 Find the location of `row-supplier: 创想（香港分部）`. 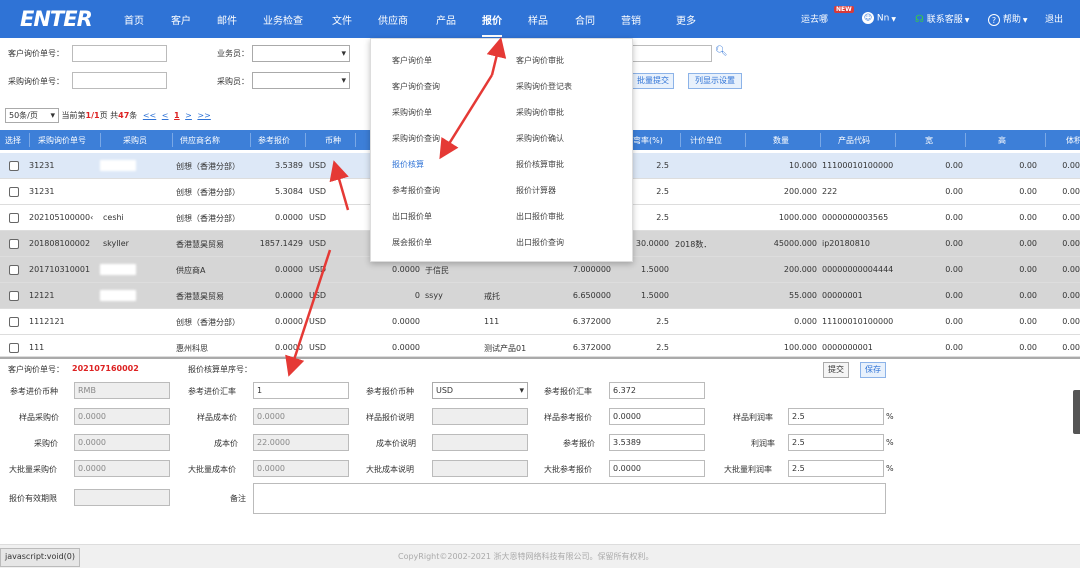

row-supplier: 创想（香港分部） is located at coordinates (208, 322).